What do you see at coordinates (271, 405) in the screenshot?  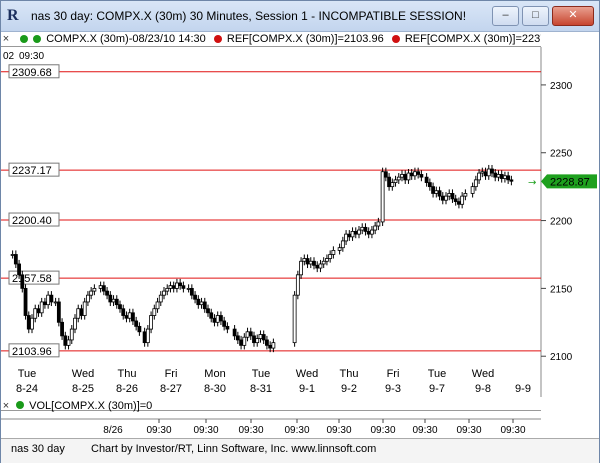 I see `volume-info-bar: × VOL[COMPX.X (30m)]=0` at bounding box center [271, 405].